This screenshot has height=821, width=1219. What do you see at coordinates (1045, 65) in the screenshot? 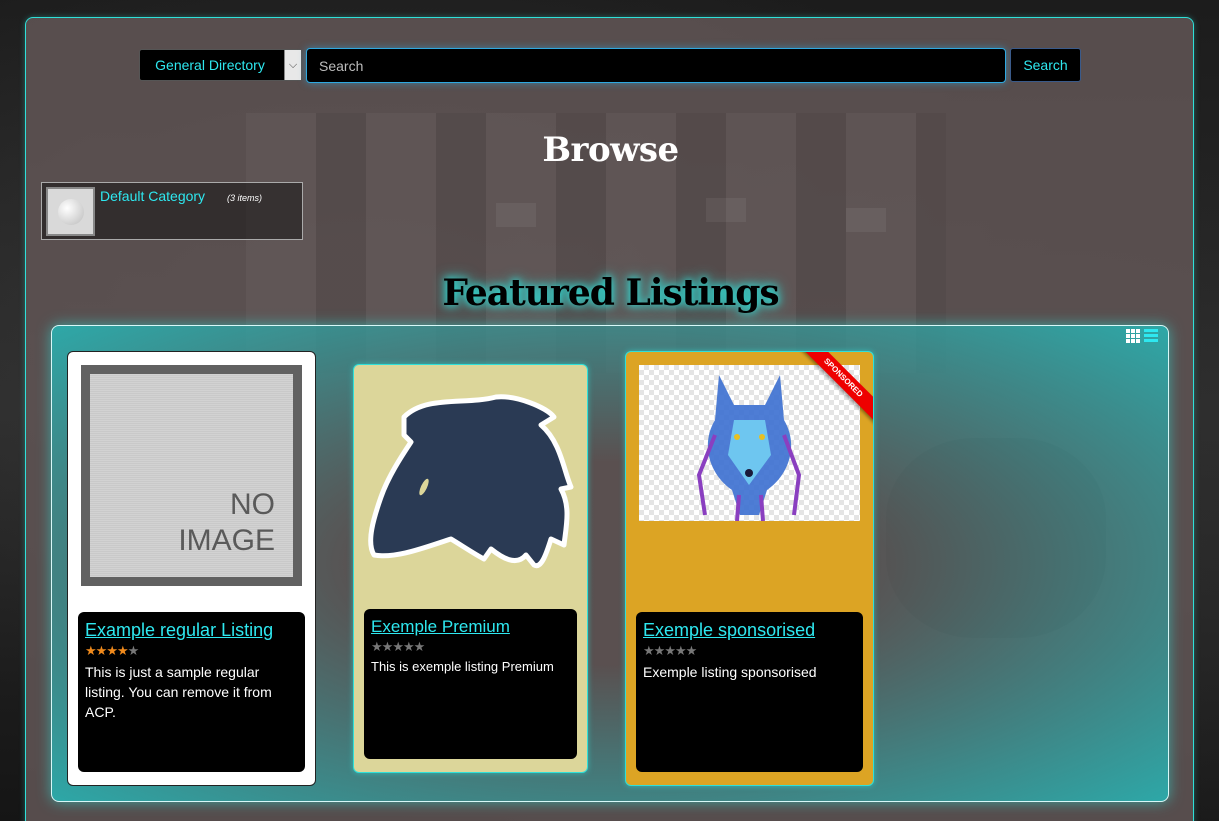
I see `search-button: Search` at bounding box center [1045, 65].